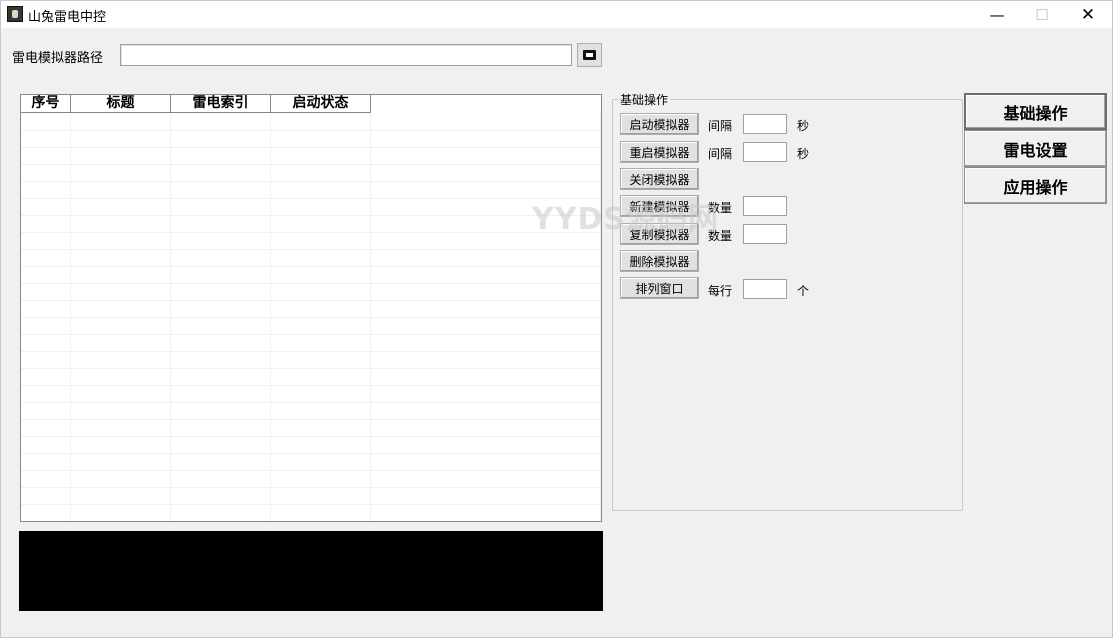  Describe the element at coordinates (589, 55) in the screenshot. I see `browse-folder-button` at that location.